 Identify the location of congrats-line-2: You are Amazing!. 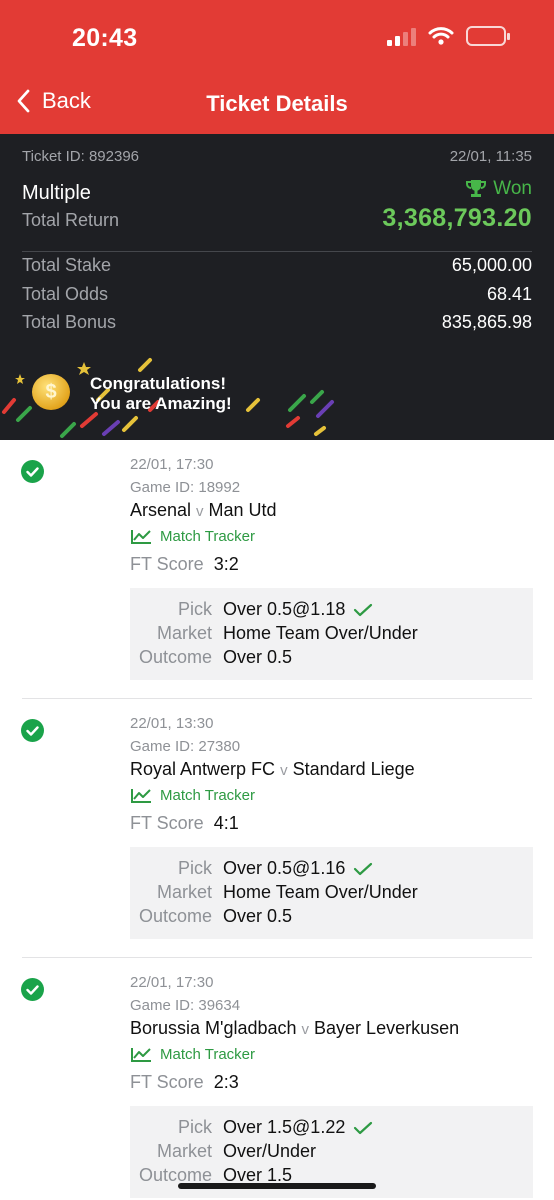
(161, 403).